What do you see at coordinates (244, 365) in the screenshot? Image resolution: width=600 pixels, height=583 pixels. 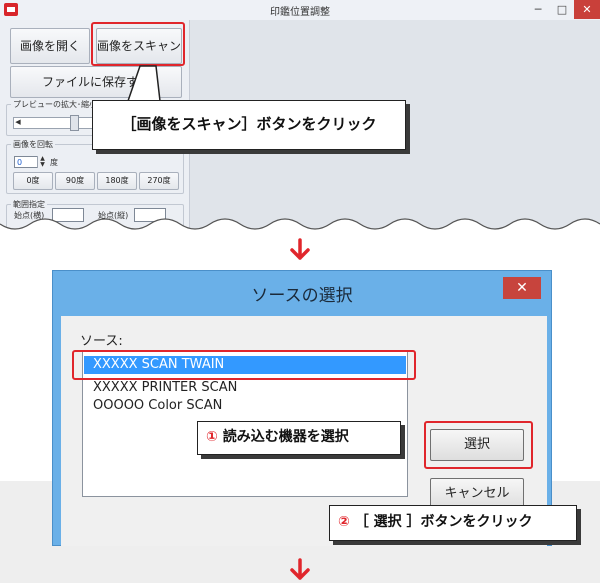 I see `source-highlight` at bounding box center [244, 365].